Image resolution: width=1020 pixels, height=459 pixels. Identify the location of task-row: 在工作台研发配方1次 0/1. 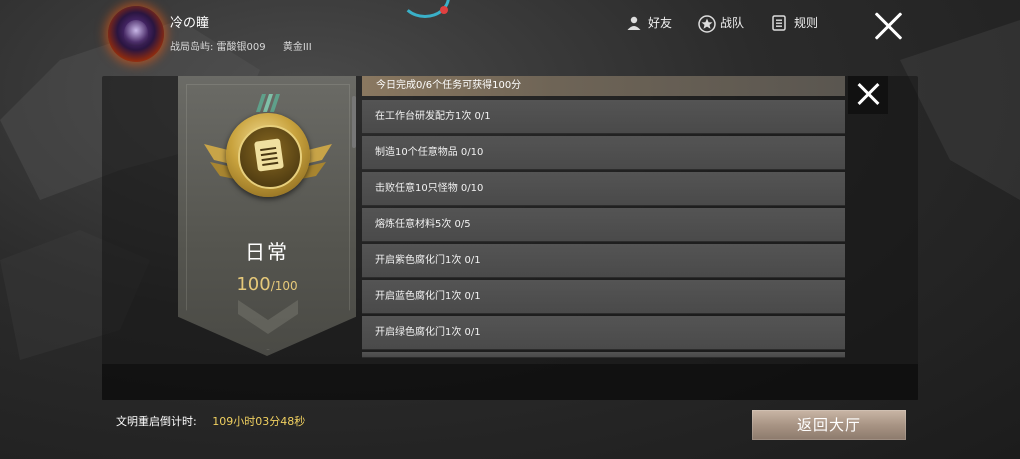
(603, 117).